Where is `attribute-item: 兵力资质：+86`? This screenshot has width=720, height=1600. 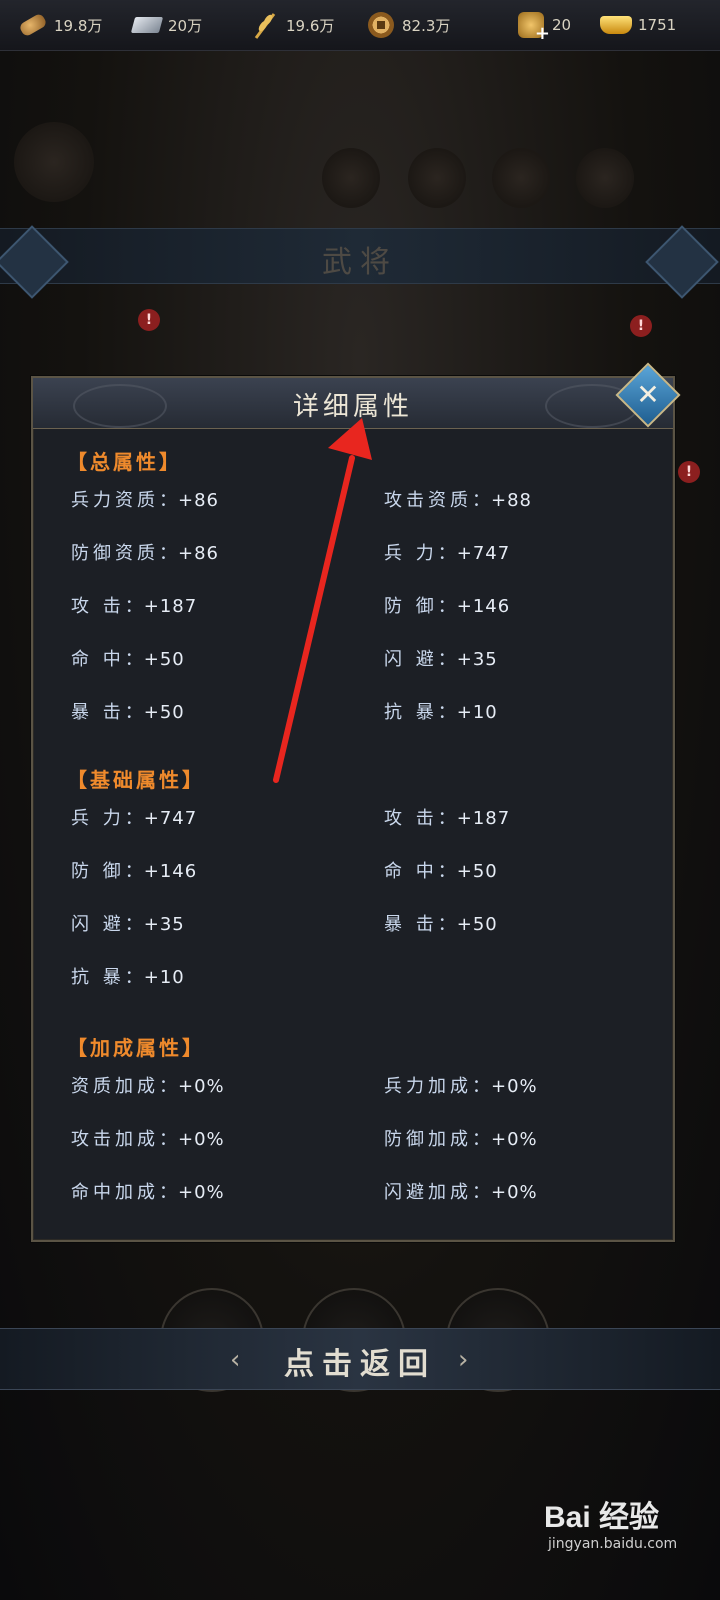 attribute-item: 兵力资质：+86 is located at coordinates (145, 499).